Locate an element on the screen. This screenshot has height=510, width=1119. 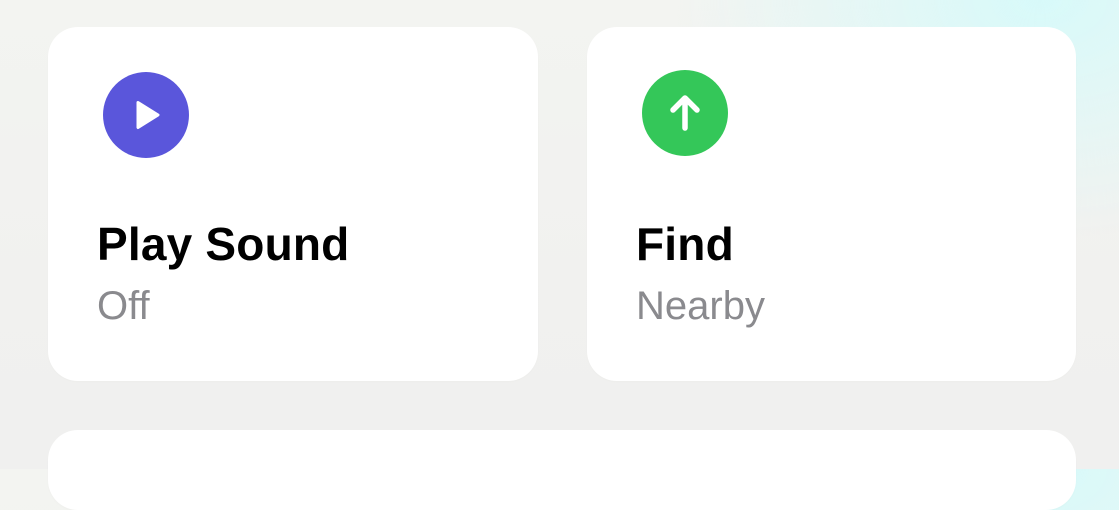
play-icon is located at coordinates (148, 115).